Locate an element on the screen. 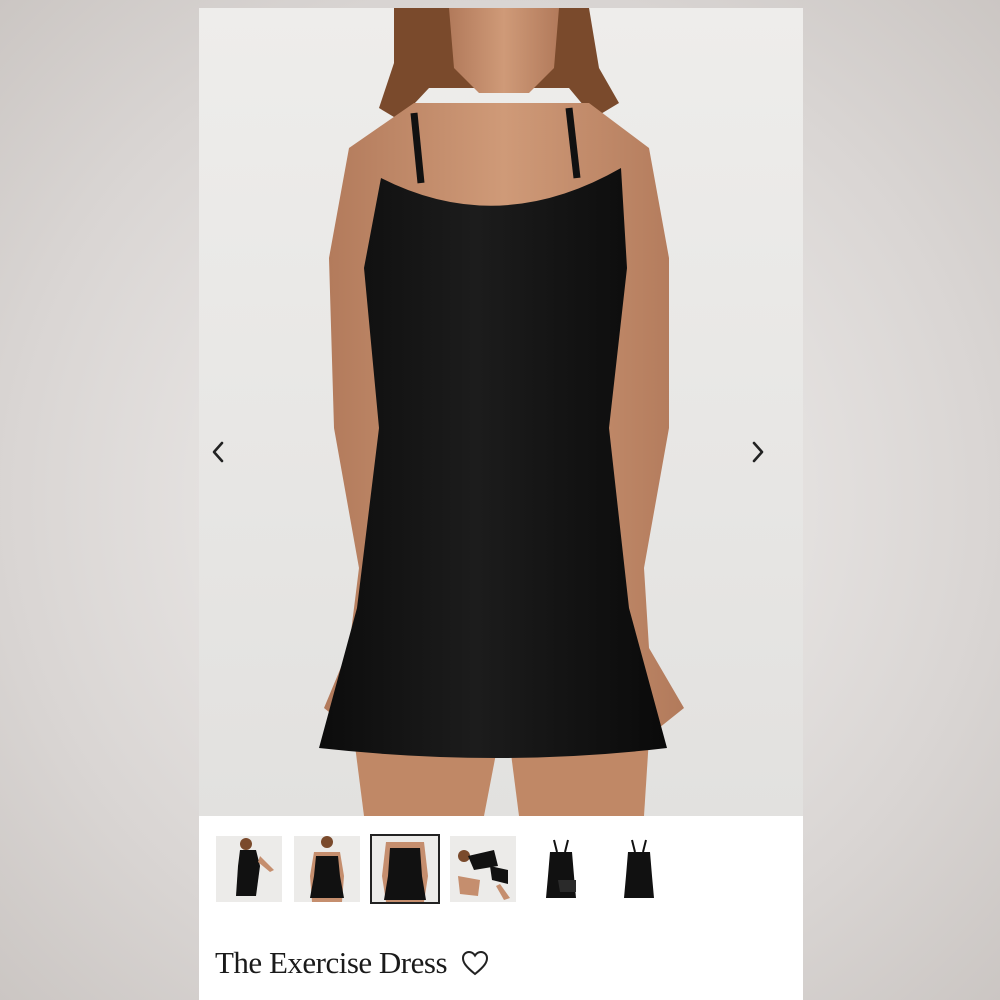 The height and width of the screenshot is (1000, 1000). chevron-left-icon is located at coordinates (231, 461).